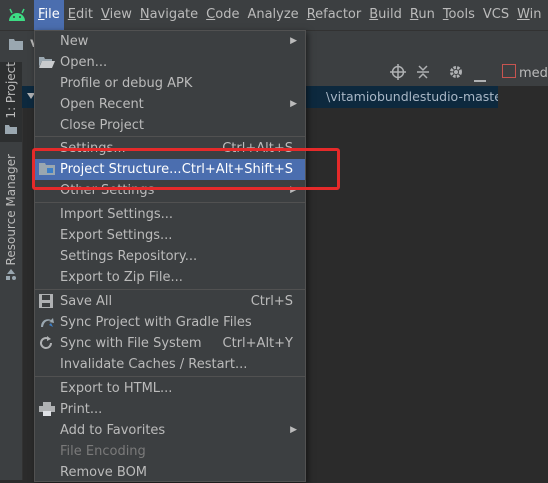  Describe the element at coordinates (47, 301) in the screenshot. I see `save-icon` at that location.